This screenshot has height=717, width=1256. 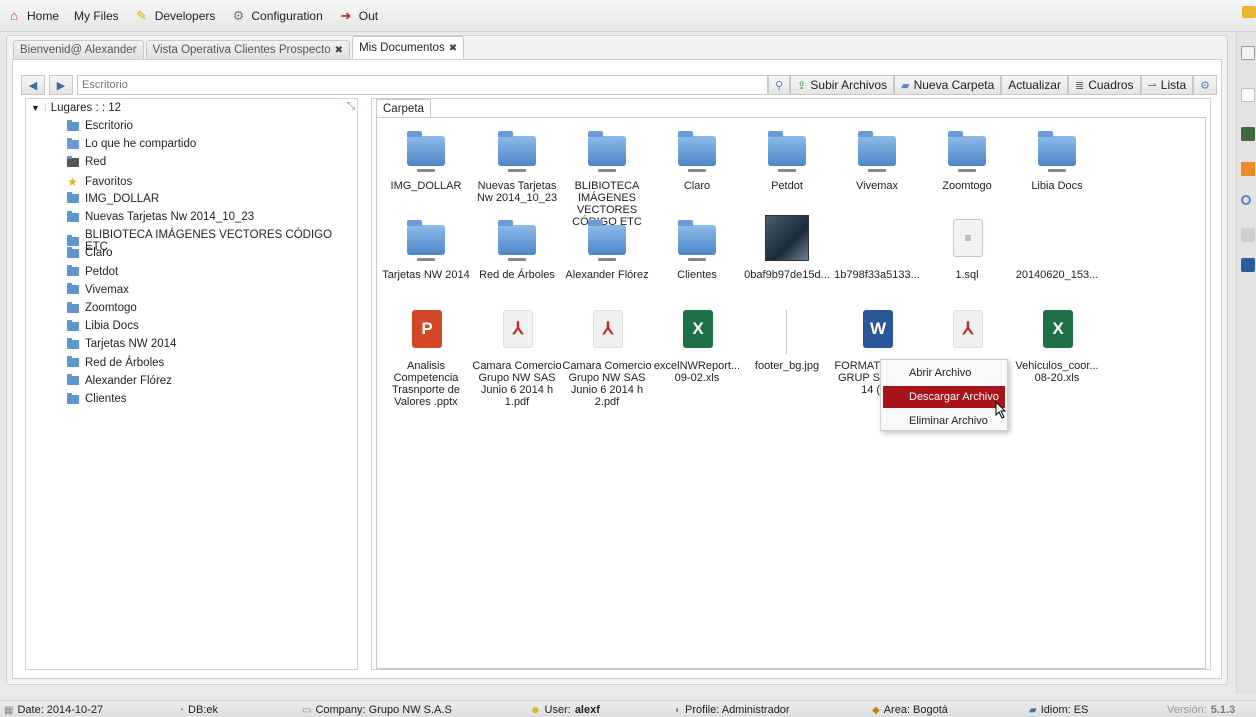 What do you see at coordinates (1058, 329) in the screenshot?
I see `xls-file-icon: X` at bounding box center [1058, 329].